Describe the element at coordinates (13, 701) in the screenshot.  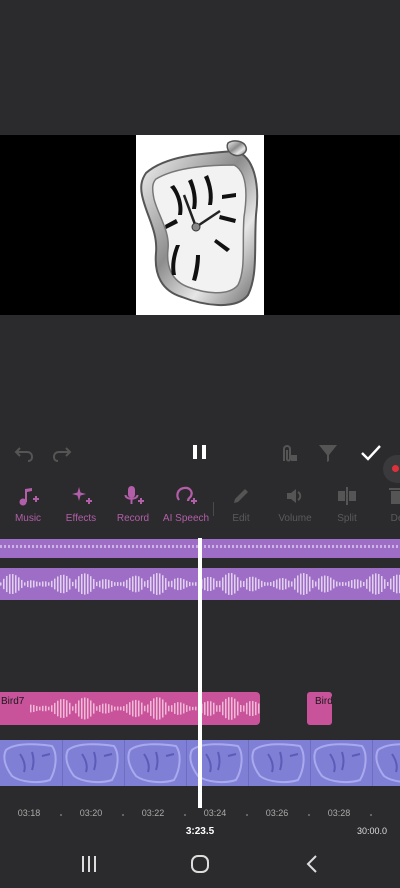
I see `sound-clip-label: Bird7` at that location.